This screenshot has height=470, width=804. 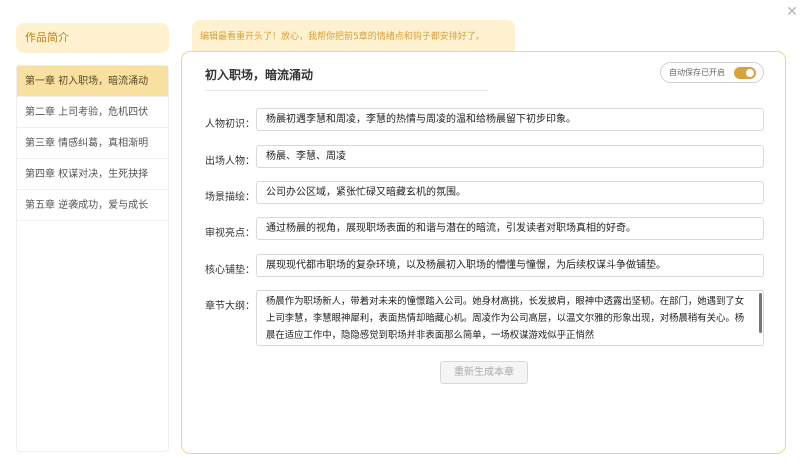 What do you see at coordinates (92, 81) in the screenshot?
I see `chapter-item-1: 第一章 初入职场，暗流涌动` at bounding box center [92, 81].